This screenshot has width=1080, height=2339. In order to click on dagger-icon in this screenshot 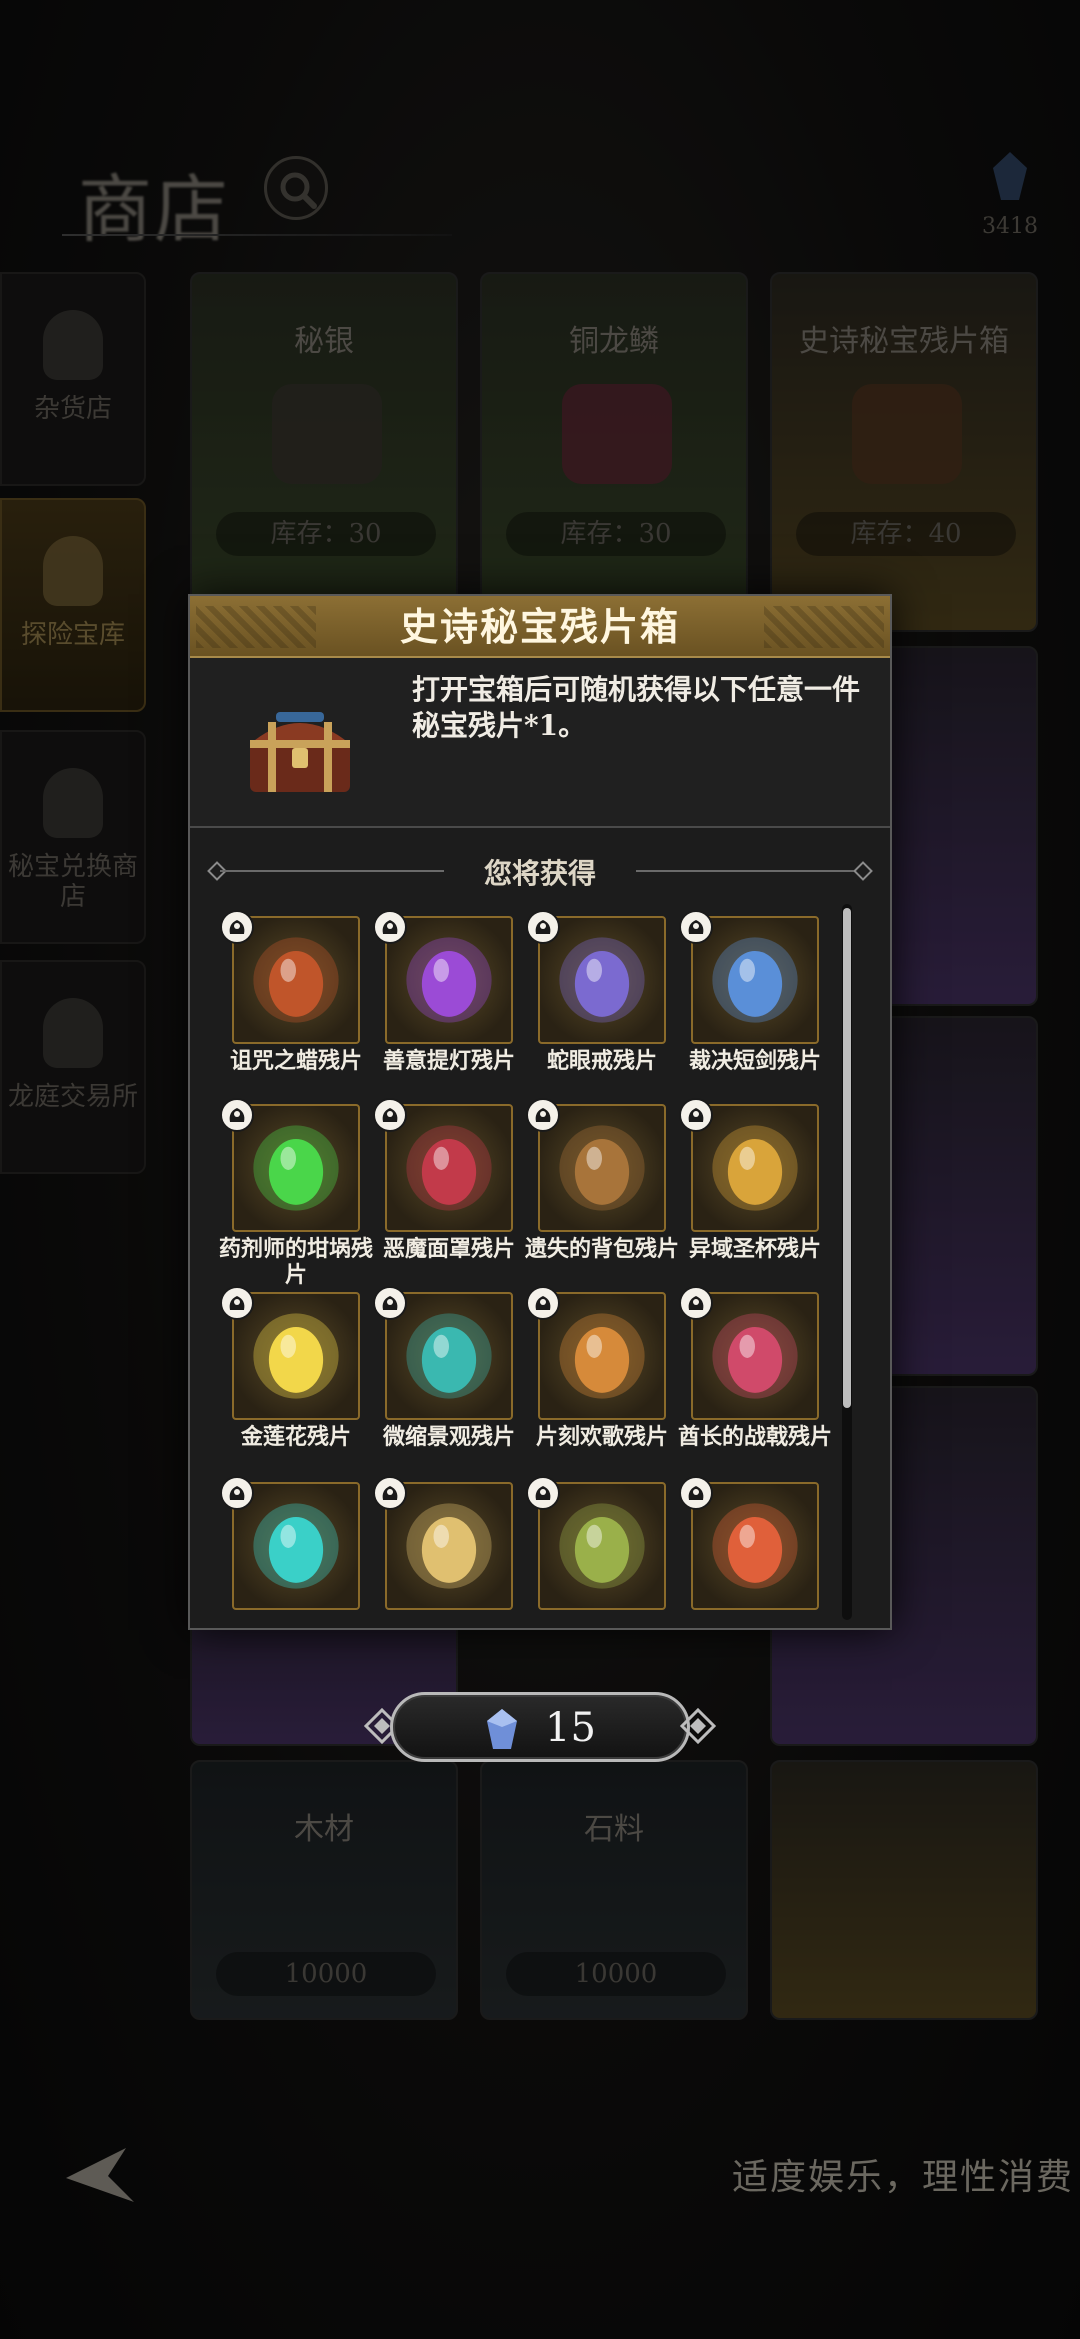, I will do `click(755, 980)`.